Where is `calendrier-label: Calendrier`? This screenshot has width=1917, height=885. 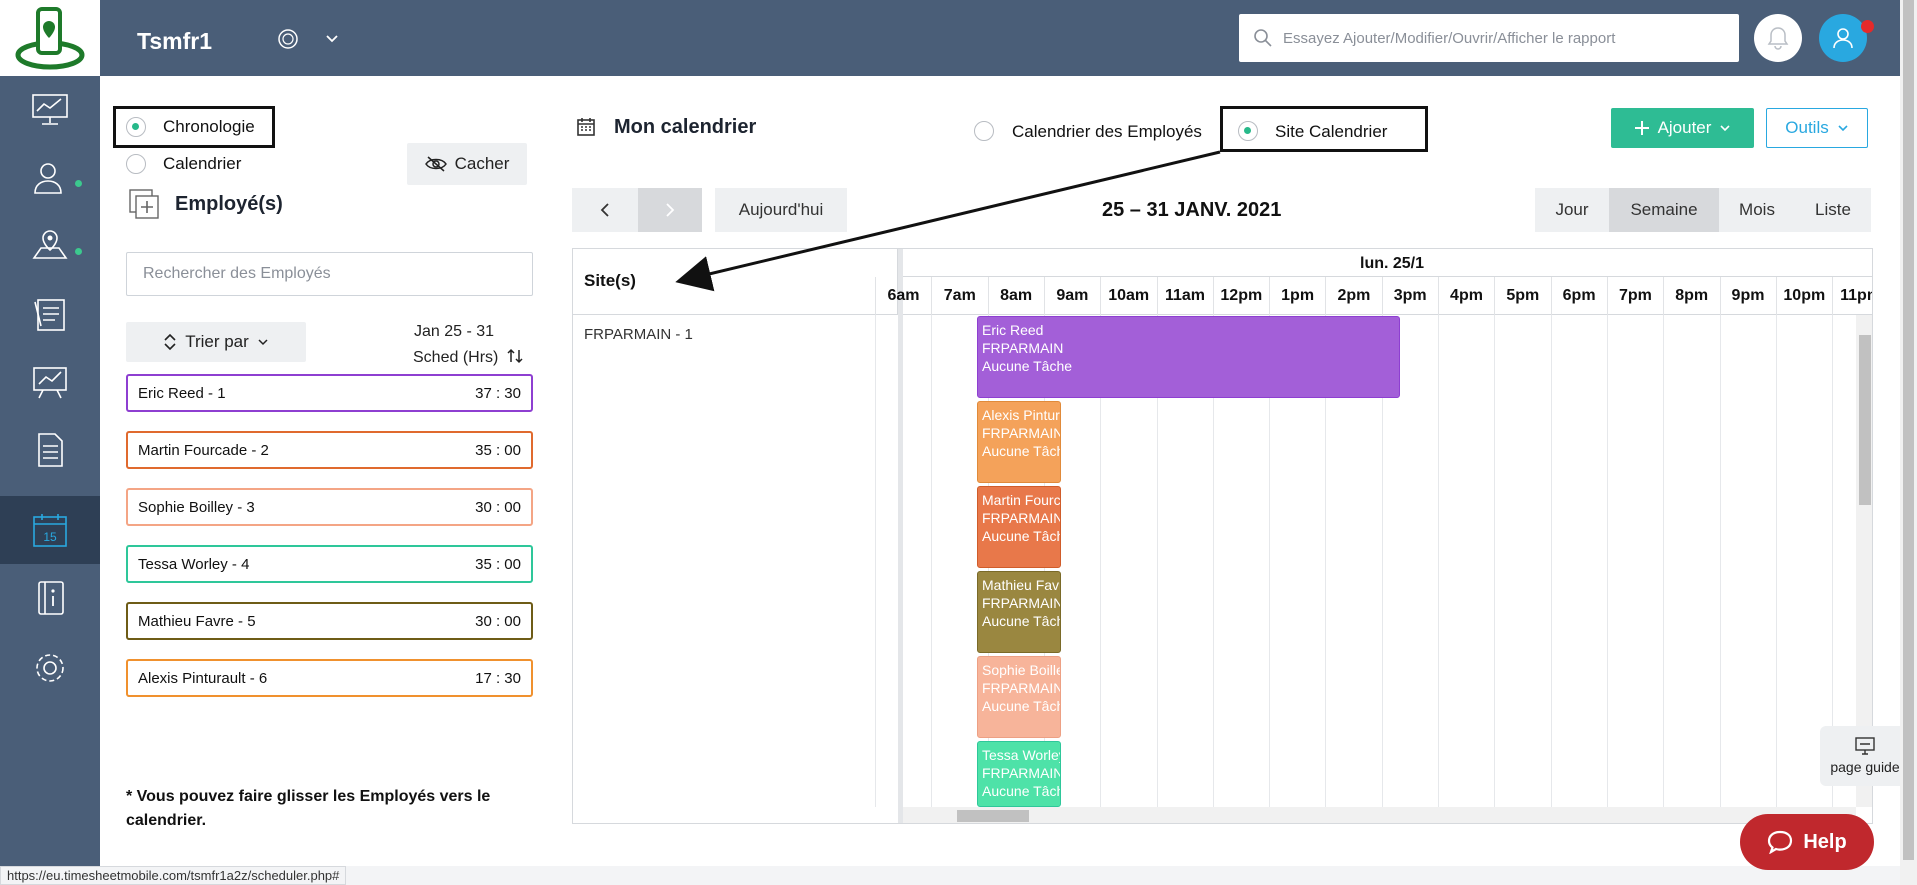 calendrier-label: Calendrier is located at coordinates (202, 164).